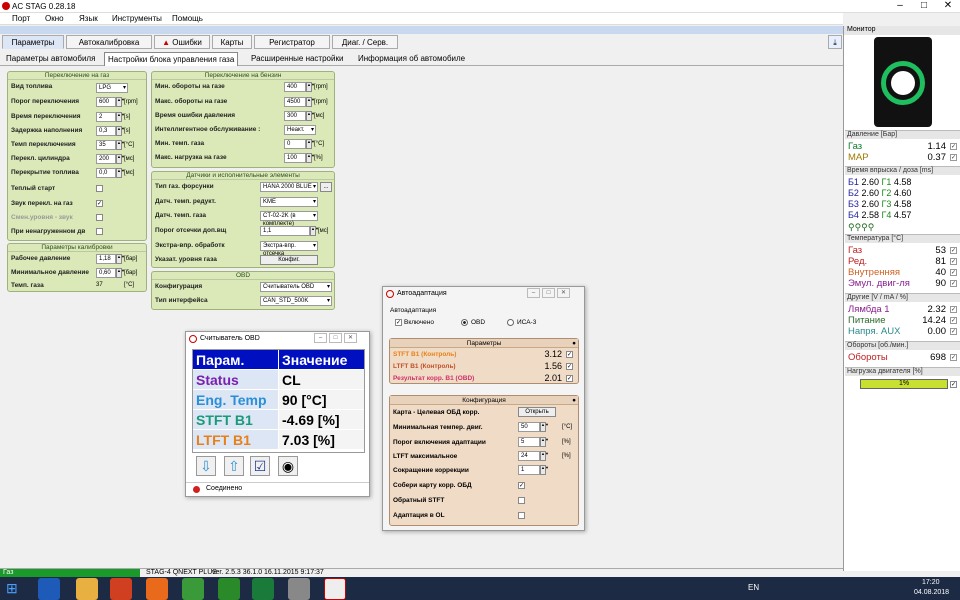 The height and width of the screenshot is (600, 960). What do you see at coordinates (569, 366) in the screenshot?
I see `ltft-checkbox: ✓` at bounding box center [569, 366].